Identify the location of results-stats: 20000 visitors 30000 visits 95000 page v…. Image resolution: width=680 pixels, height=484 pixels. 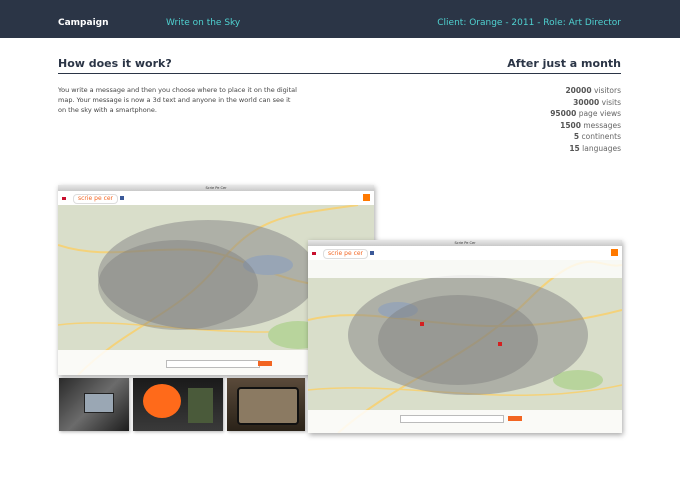
(585, 119).